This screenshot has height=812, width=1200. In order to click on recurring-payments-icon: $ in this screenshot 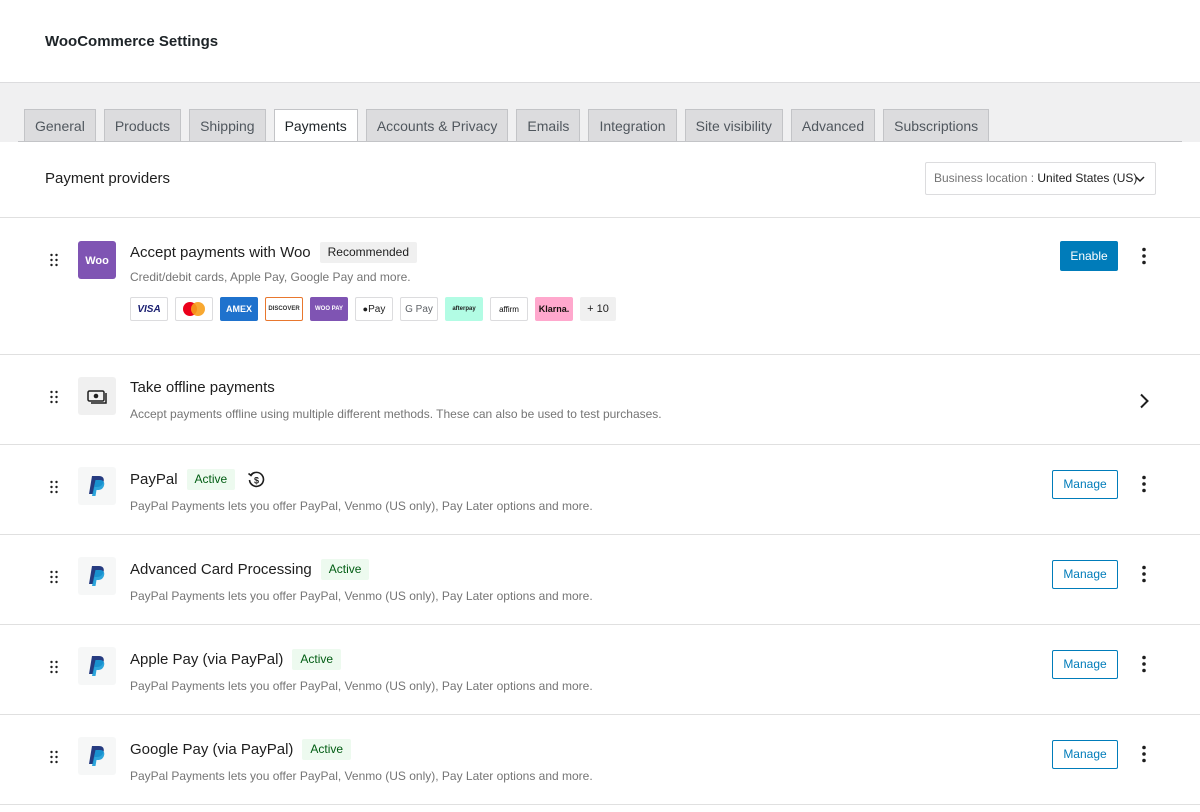, I will do `click(256, 479)`.